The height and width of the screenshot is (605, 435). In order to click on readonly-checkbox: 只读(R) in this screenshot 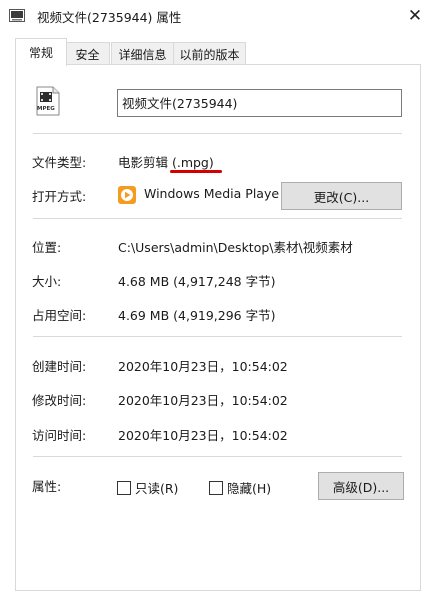, I will do `click(147, 487)`.